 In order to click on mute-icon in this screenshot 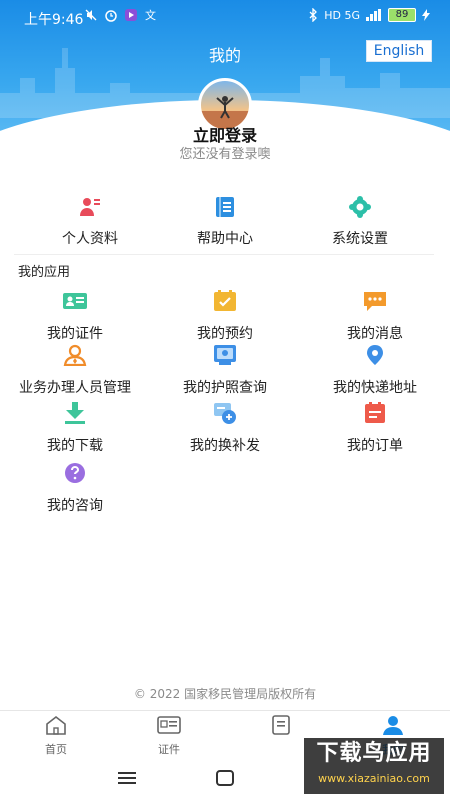, I will do `click(91, 15)`.